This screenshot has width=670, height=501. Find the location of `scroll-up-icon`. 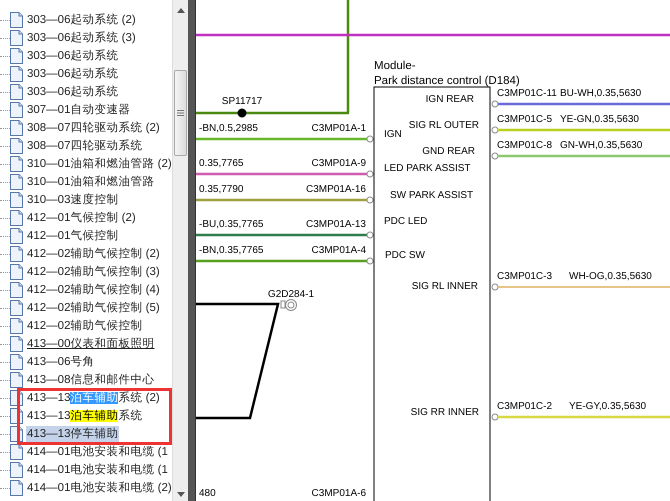

scroll-up-icon is located at coordinates (181, 10).